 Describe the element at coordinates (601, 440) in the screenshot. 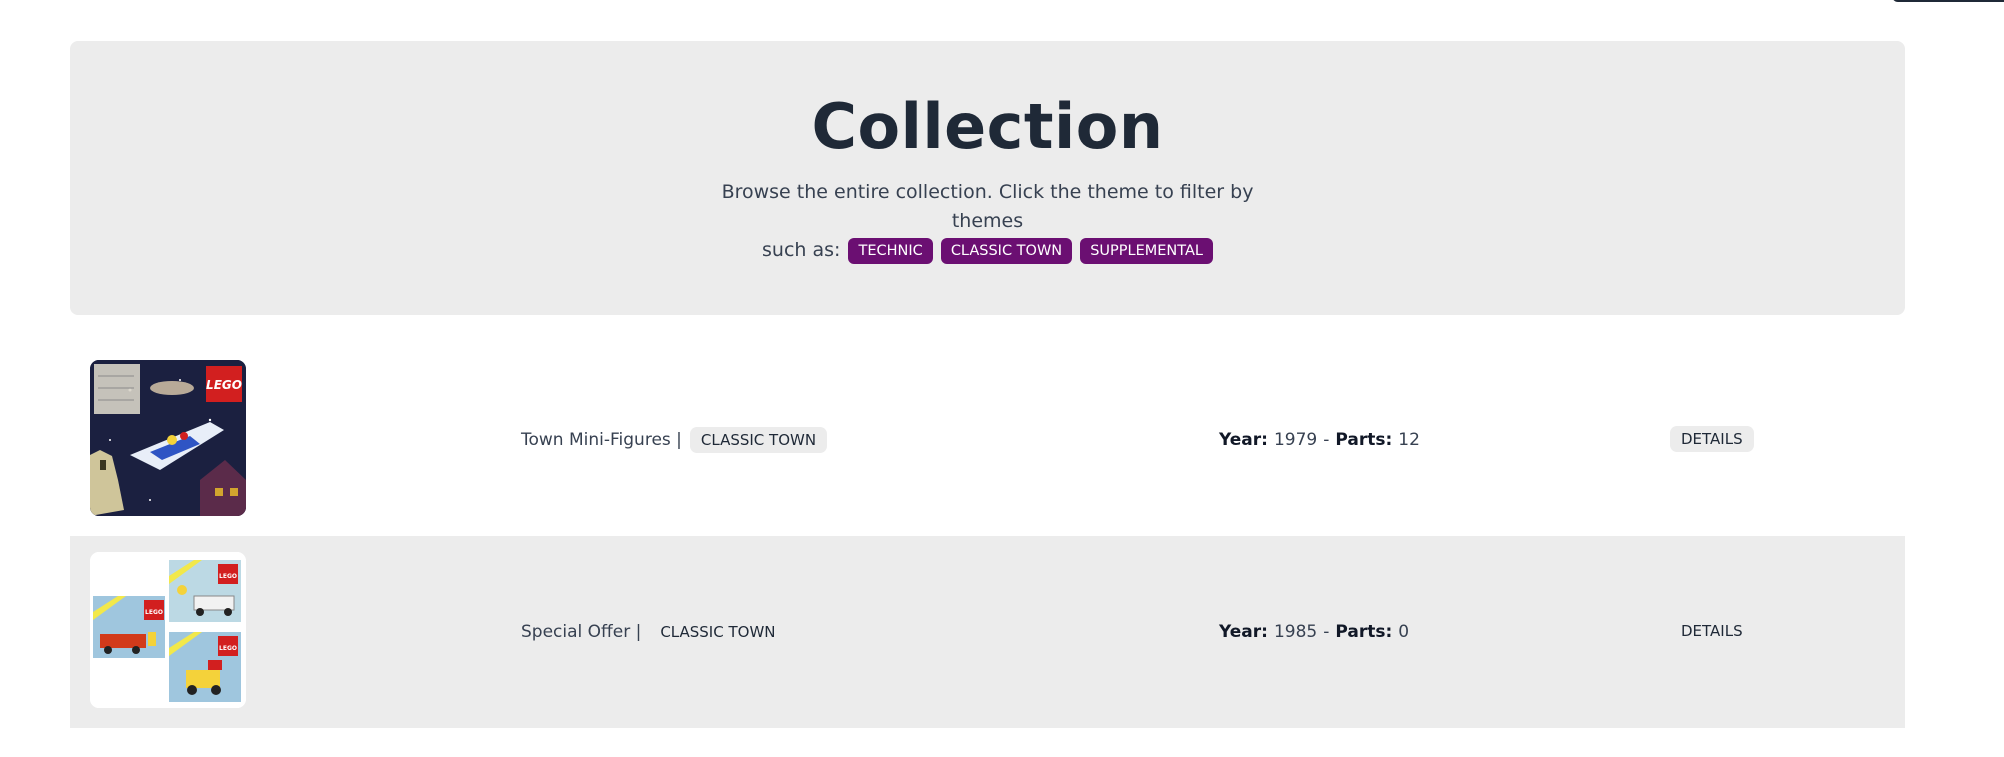

I see `set-name: Town Mini-Figures |` at that location.